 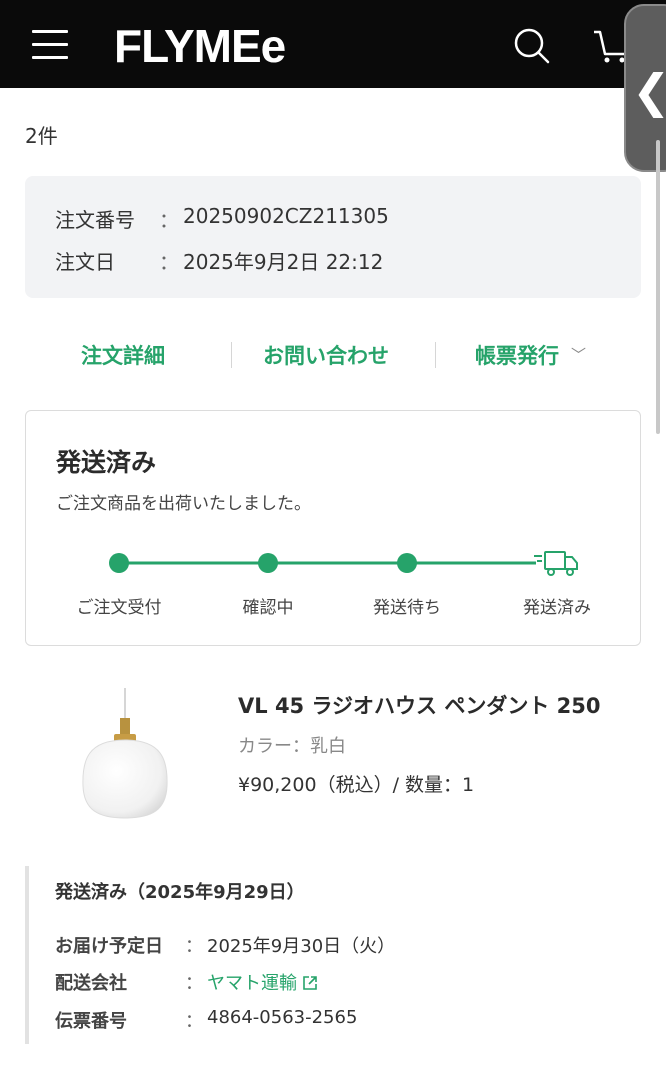 I want to click on carrier-name: ヤマト運輸, so click(x=252, y=983).